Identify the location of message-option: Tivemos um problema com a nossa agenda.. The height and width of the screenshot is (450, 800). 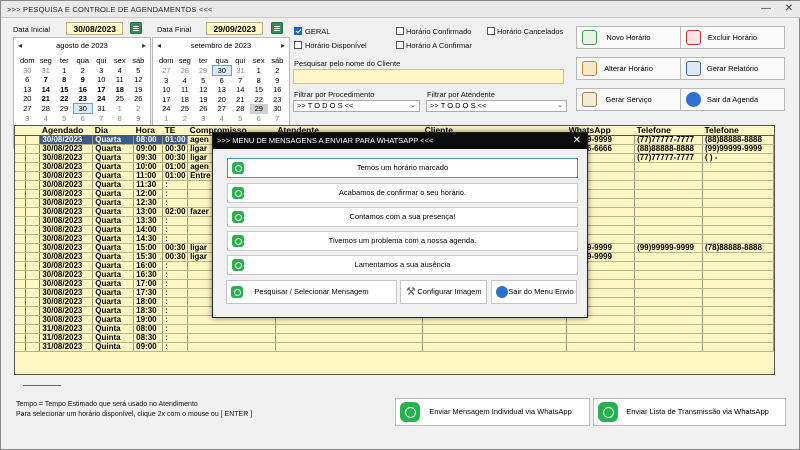
(402, 241).